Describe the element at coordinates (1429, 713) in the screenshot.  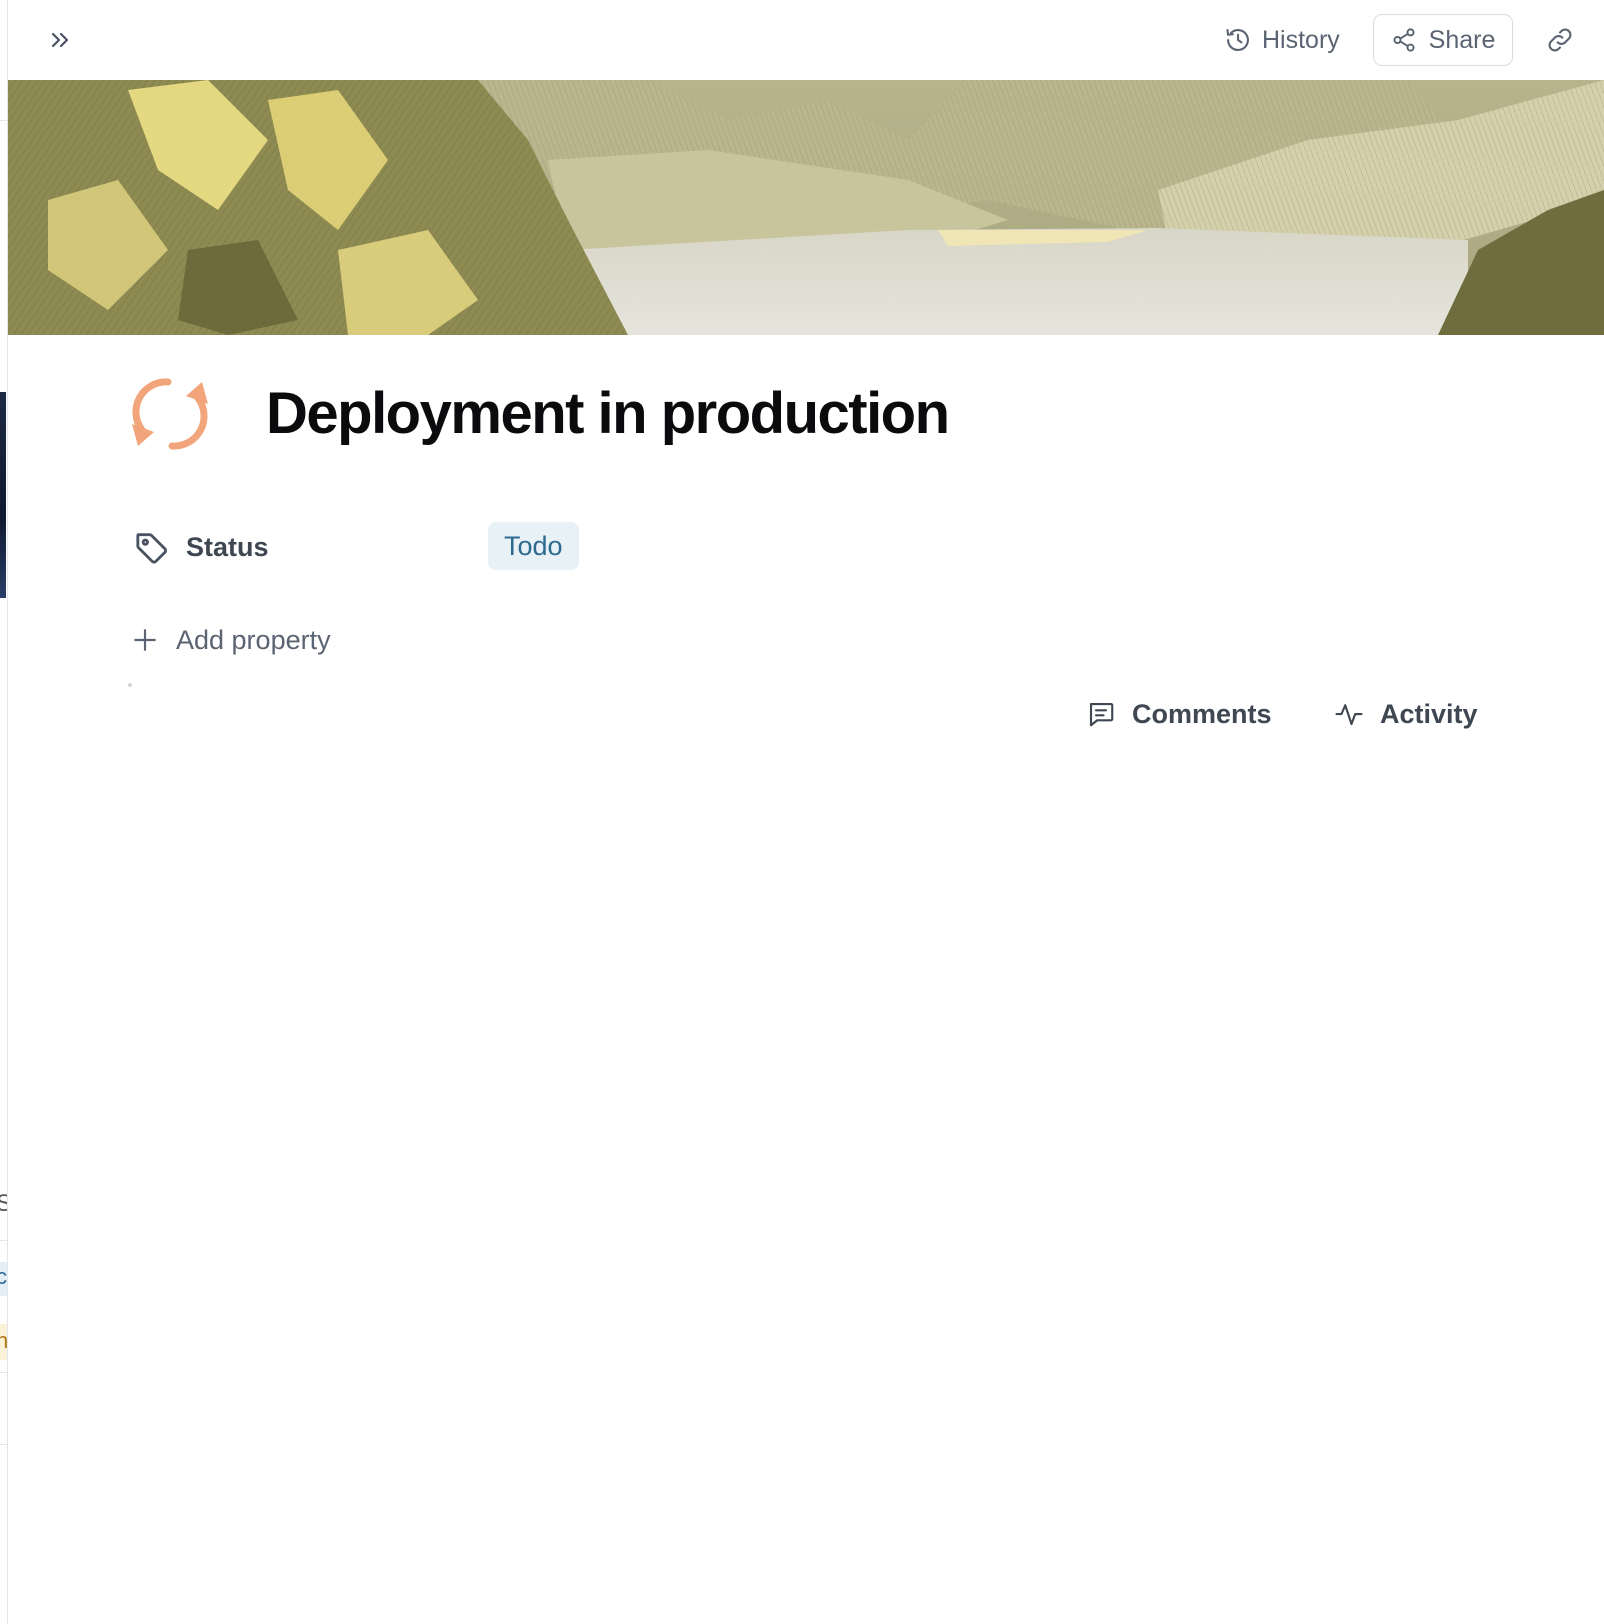
I see `tab-label: Activity` at that location.